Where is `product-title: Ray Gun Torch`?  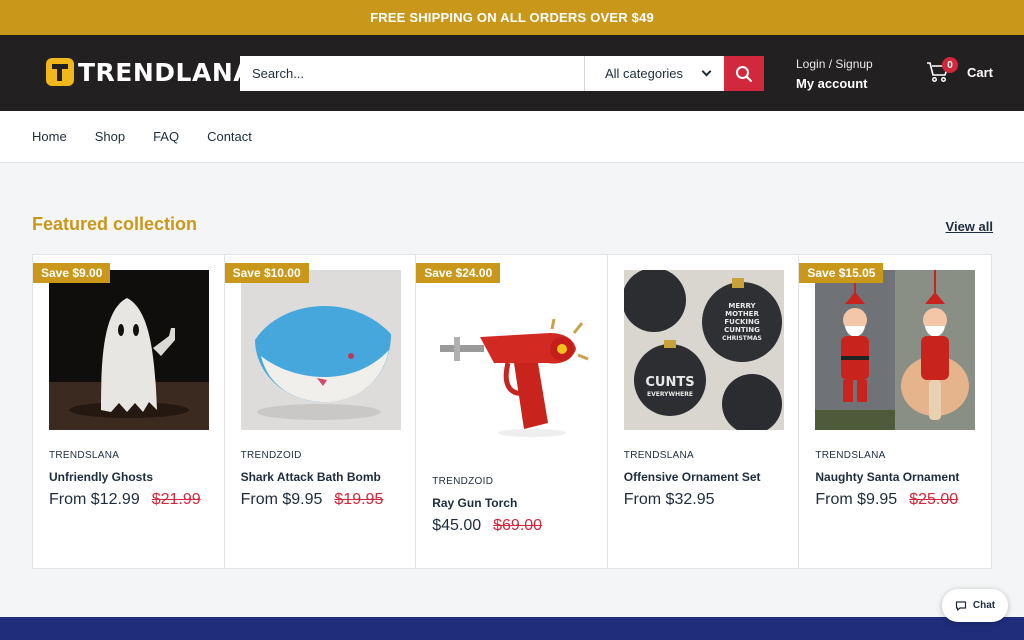 product-title: Ray Gun Torch is located at coordinates (474, 503).